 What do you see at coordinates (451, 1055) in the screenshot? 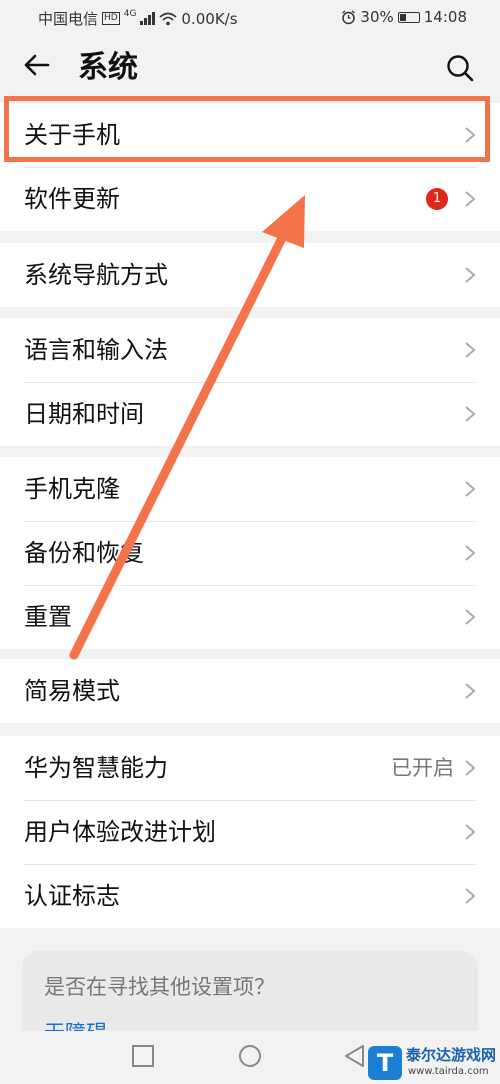
I see `watermark-title: 泰尔达游戏网` at bounding box center [451, 1055].